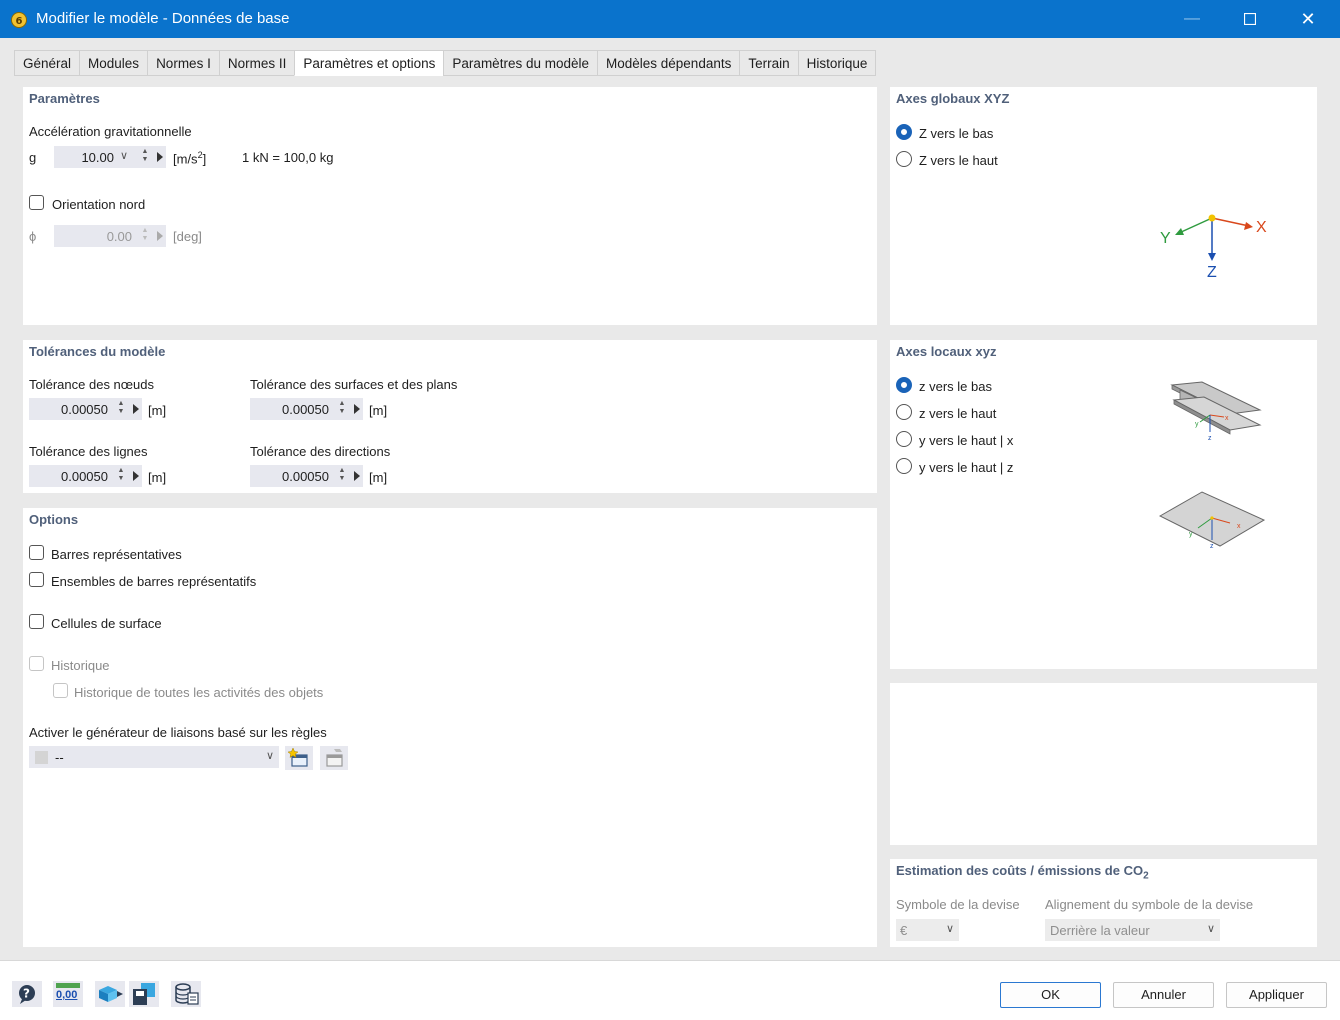 This screenshot has width=1340, height=1020. Describe the element at coordinates (92, 384) in the screenshot. I see `nodes-tolerance-label: Tolérance des nœuds` at that location.